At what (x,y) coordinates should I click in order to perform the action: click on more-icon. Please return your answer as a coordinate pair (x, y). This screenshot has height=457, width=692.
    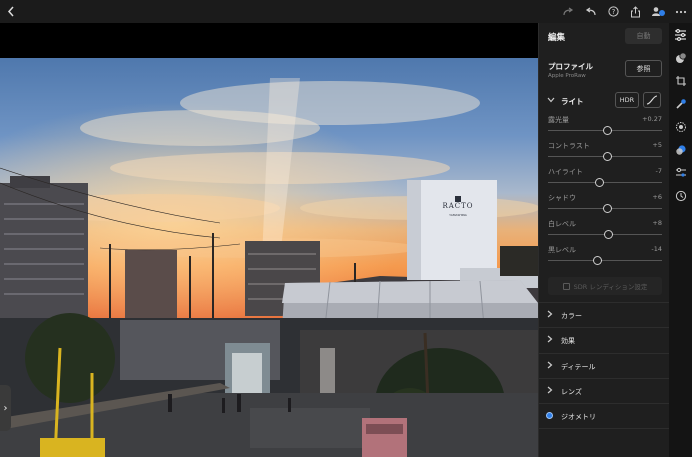
    Looking at the image, I should click on (681, 11).